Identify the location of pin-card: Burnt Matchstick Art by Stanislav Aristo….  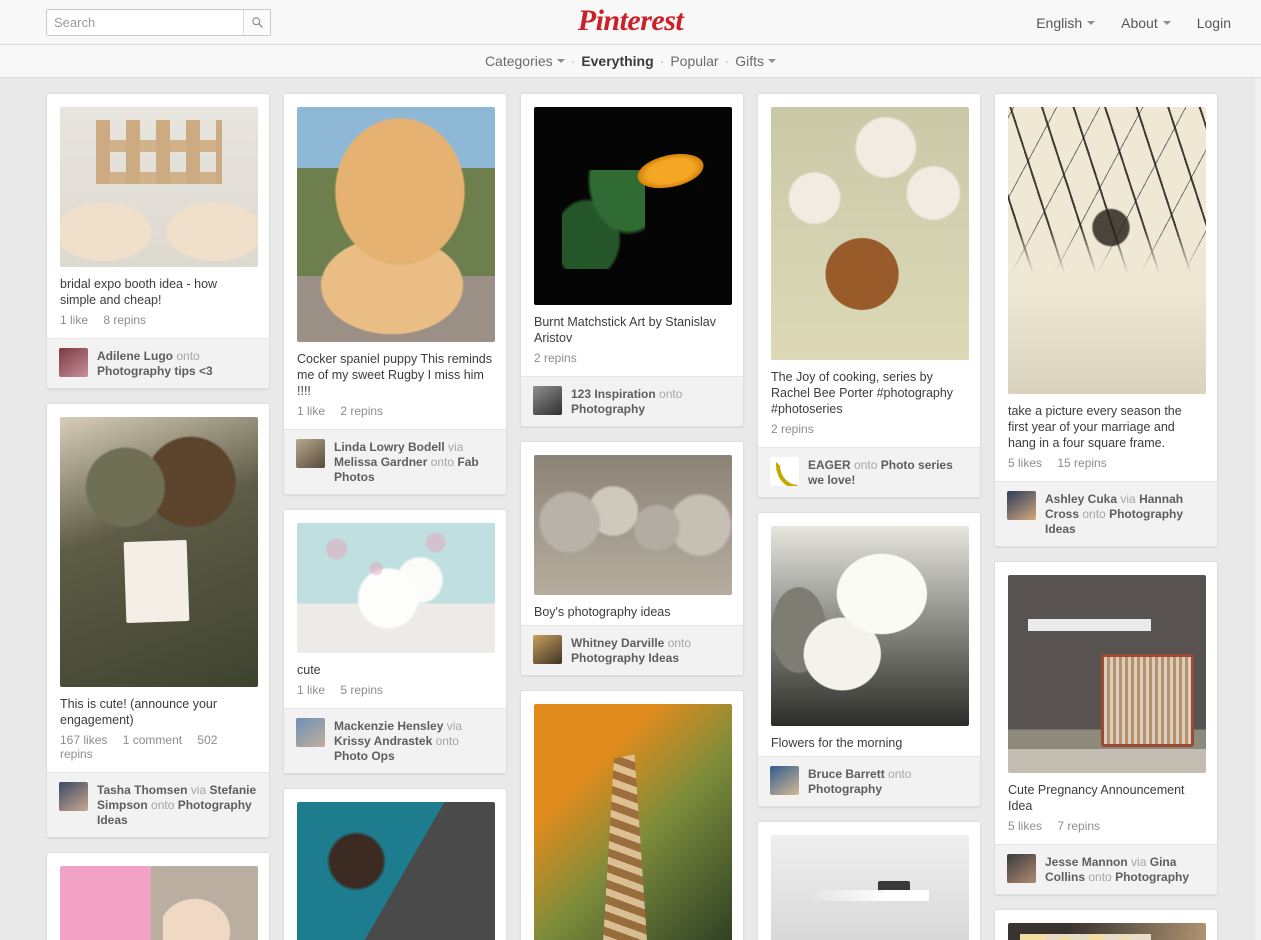
(632, 260).